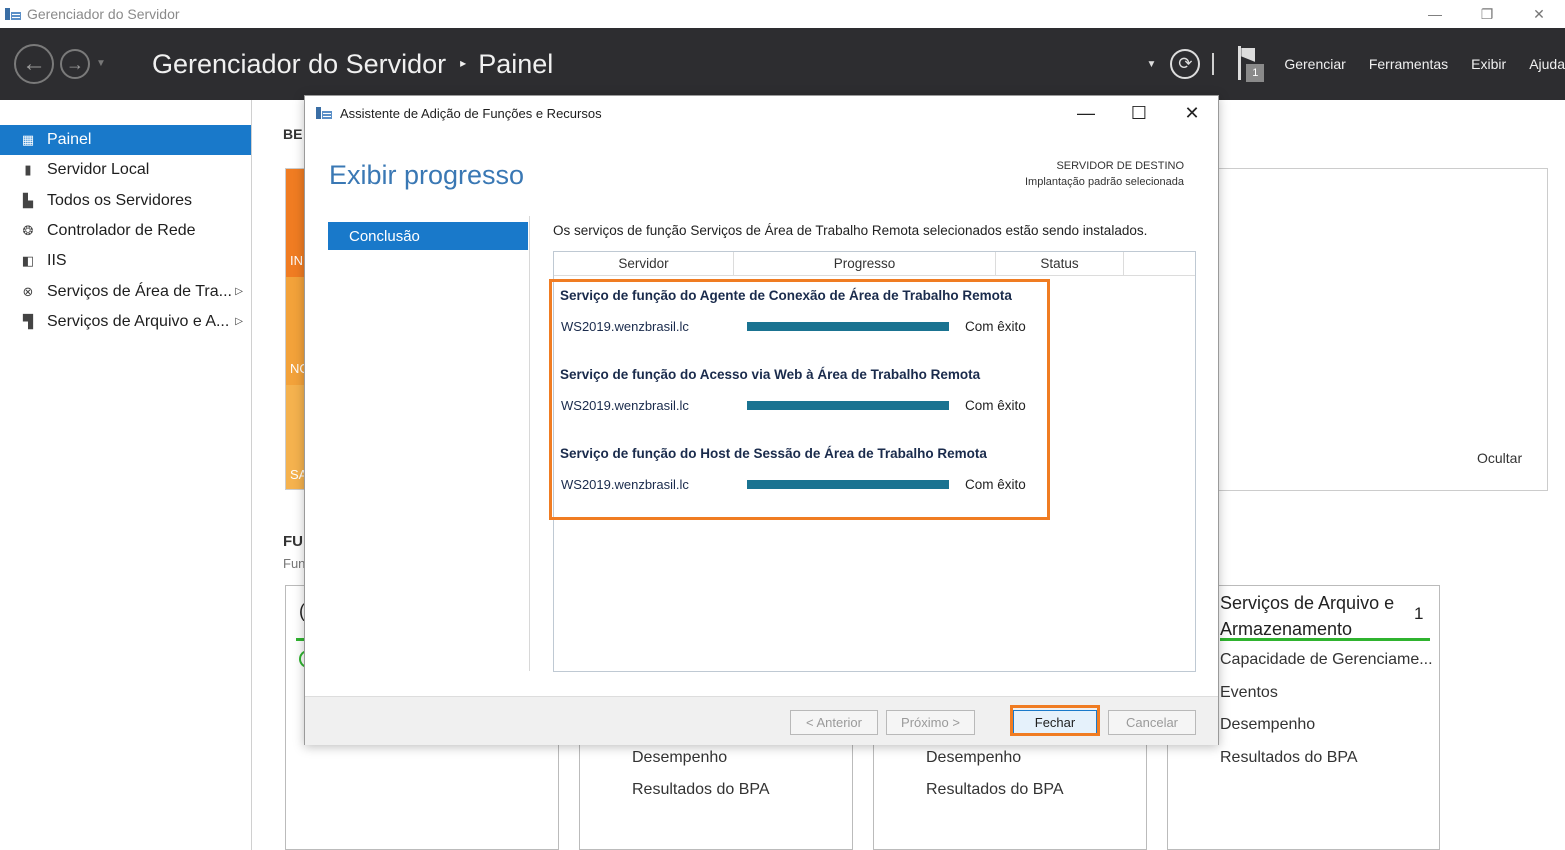 This screenshot has width=1565, height=850. Describe the element at coordinates (761, 720) in the screenshot. I see `dialog-footer: < Anterior Próximo > Fechar Cancelar` at that location.